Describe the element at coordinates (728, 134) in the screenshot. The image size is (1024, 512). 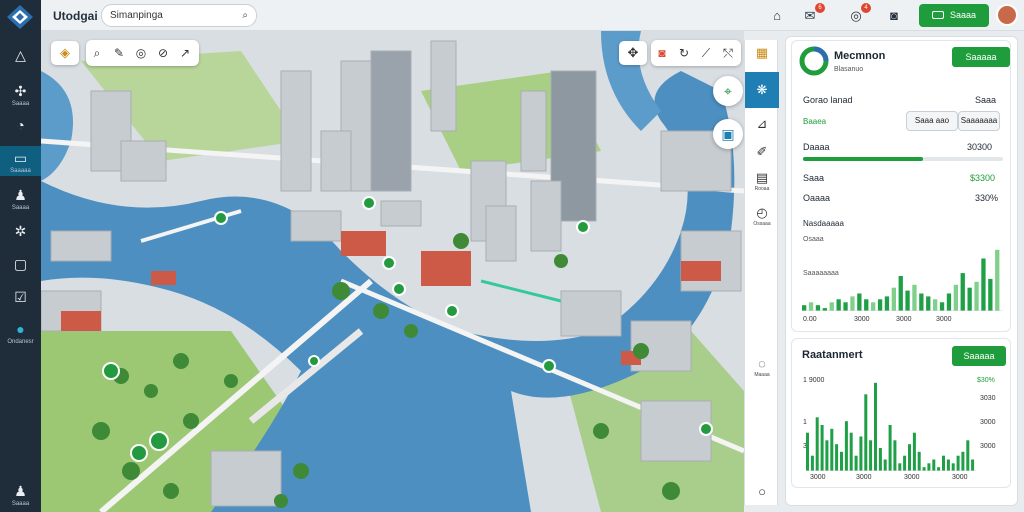
I see `street-view-button: ▣` at that location.